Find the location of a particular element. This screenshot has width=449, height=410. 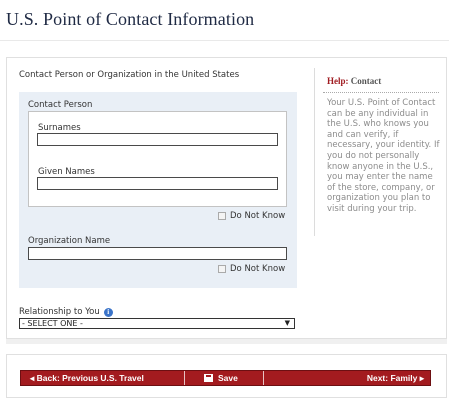

contact-do-not-know-label: Do Not Know is located at coordinates (258, 216).